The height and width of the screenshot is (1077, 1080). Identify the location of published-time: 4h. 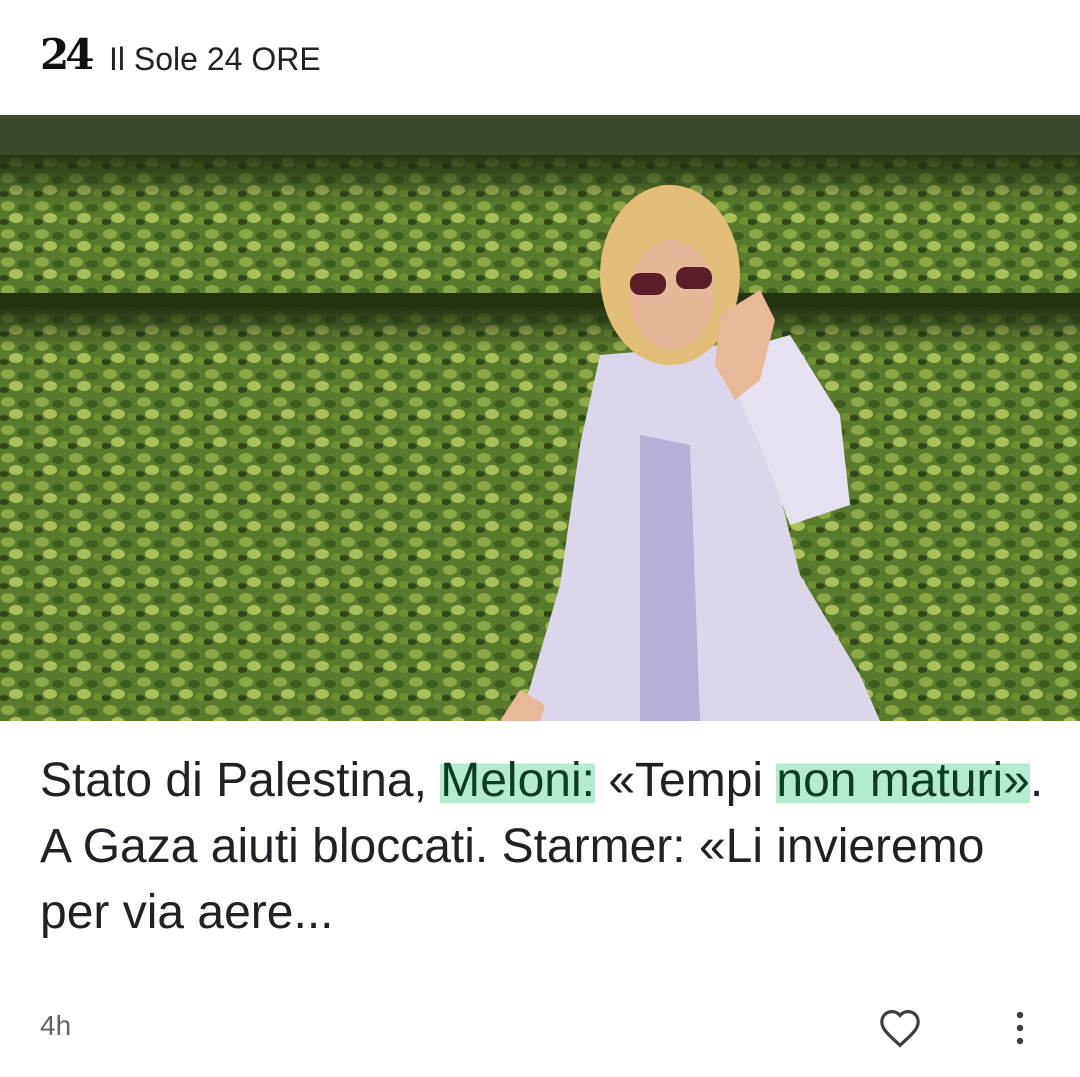
(56, 1025).